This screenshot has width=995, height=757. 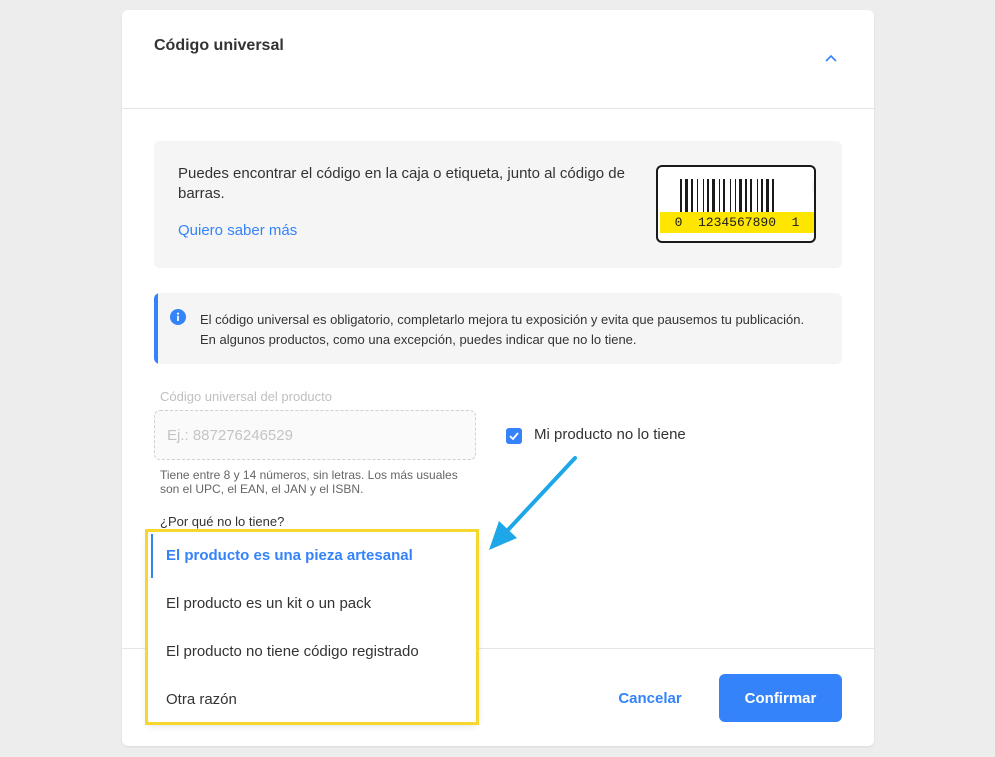 I want to click on barcode-number: 0 1234567890 1, so click(x=737, y=222).